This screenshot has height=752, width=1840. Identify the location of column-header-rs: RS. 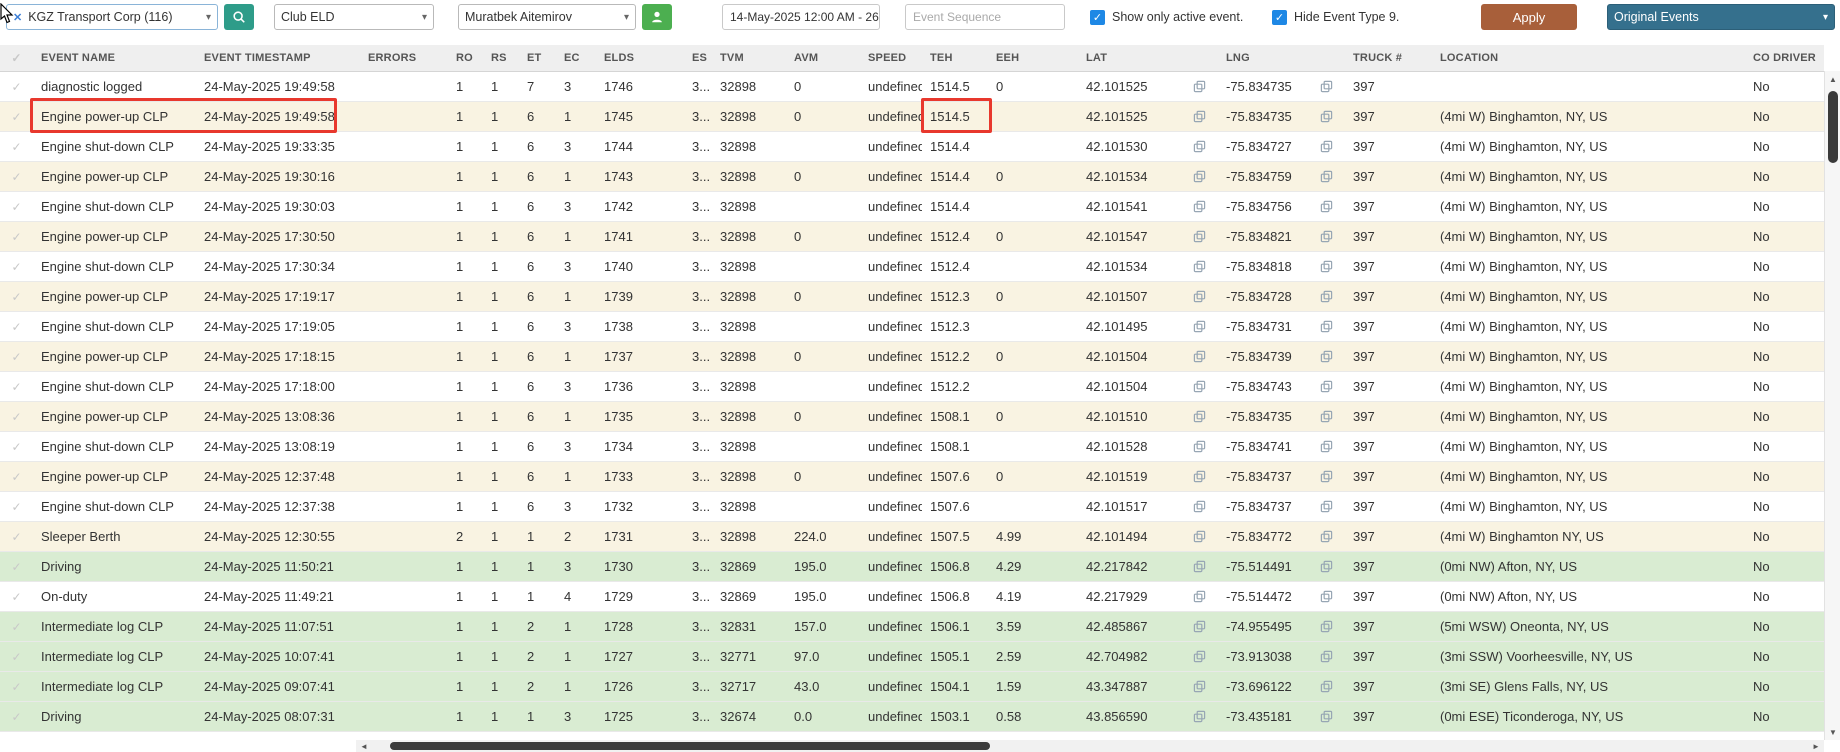
(501, 58).